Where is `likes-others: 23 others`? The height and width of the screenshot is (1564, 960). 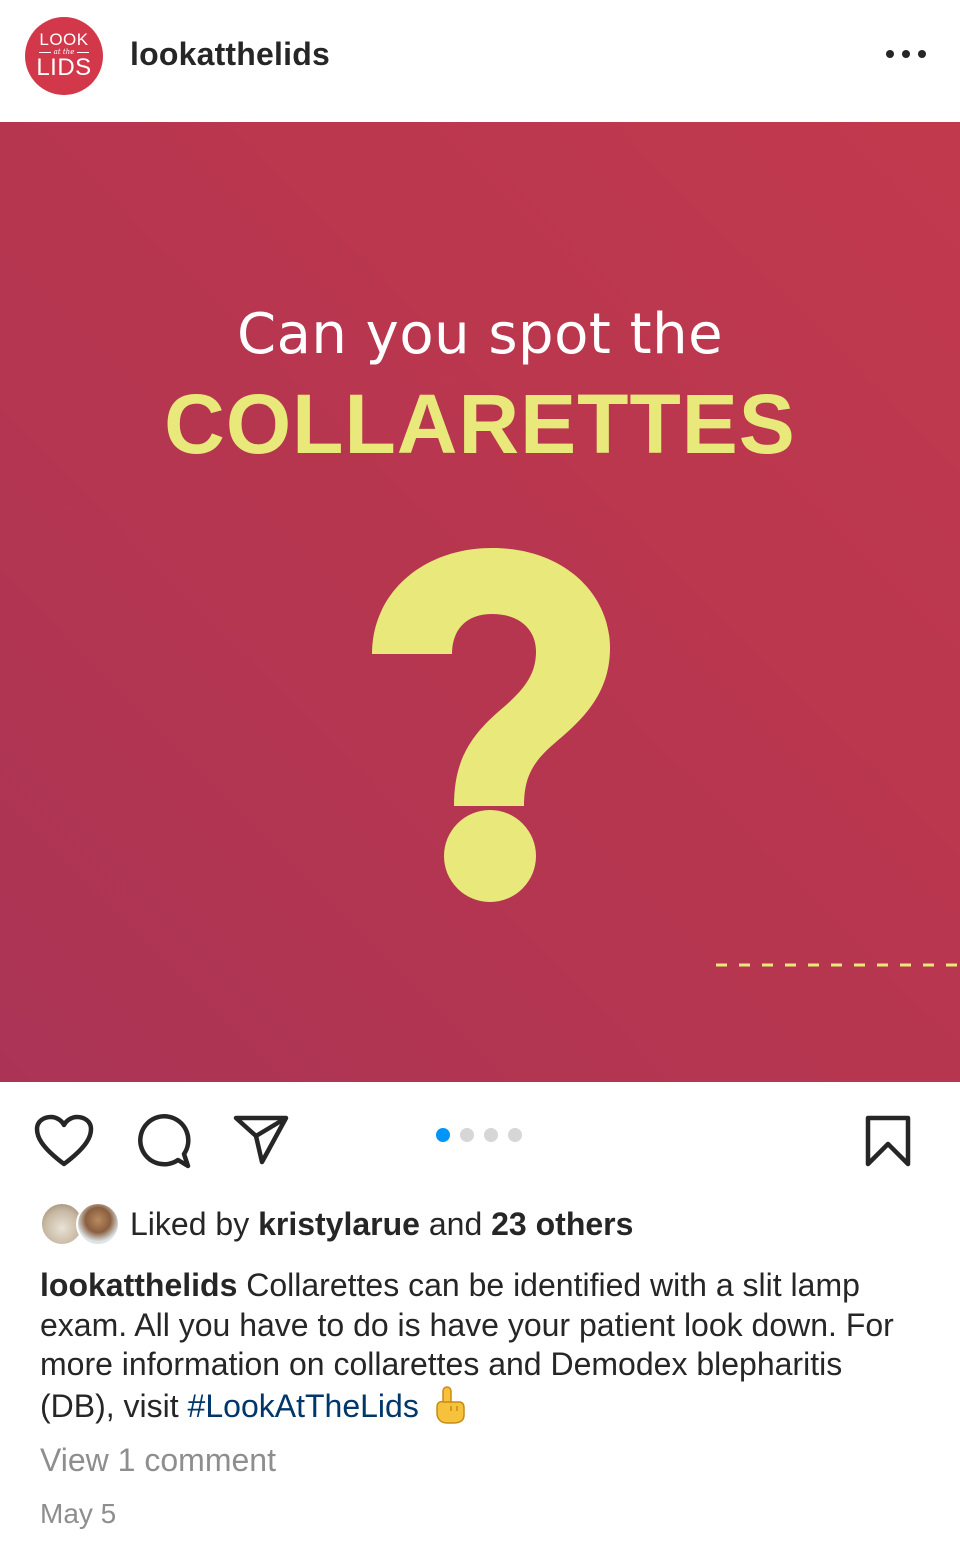
likes-others: 23 others is located at coordinates (562, 1224).